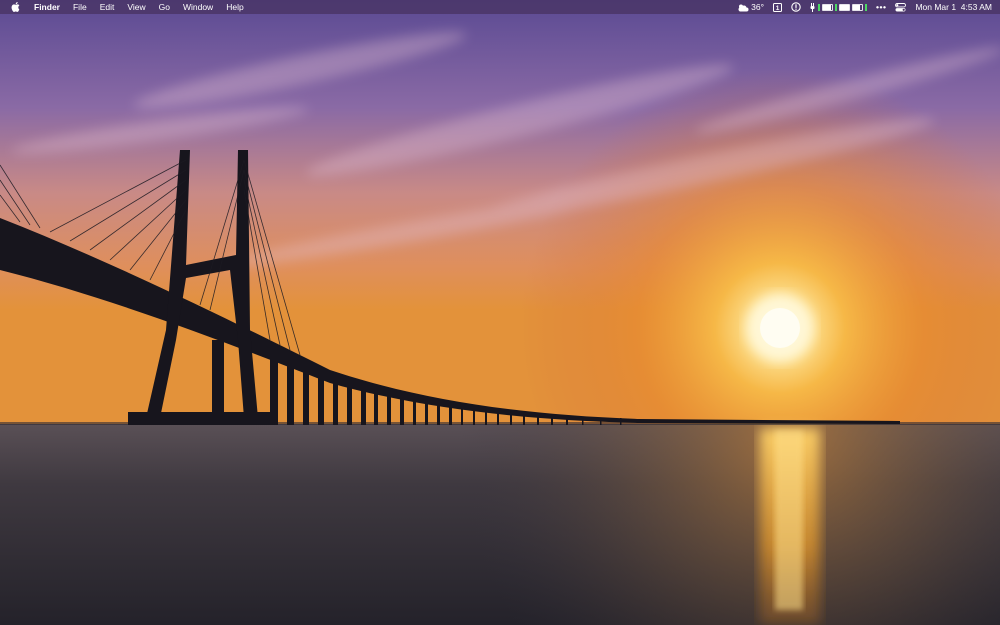 Image resolution: width=1000 pixels, height=625 pixels. What do you see at coordinates (164, 7) in the screenshot?
I see `menu-go: Go` at bounding box center [164, 7].